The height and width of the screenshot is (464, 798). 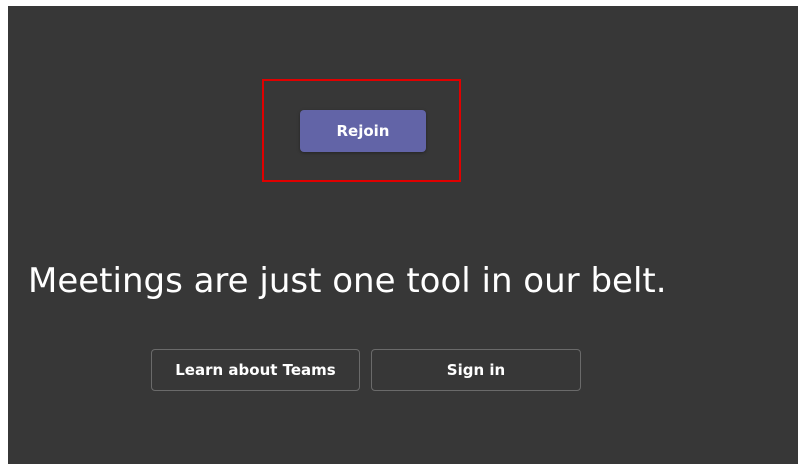 What do you see at coordinates (347, 281) in the screenshot?
I see `page-headline: Meetings are just one tool in our belt.` at bounding box center [347, 281].